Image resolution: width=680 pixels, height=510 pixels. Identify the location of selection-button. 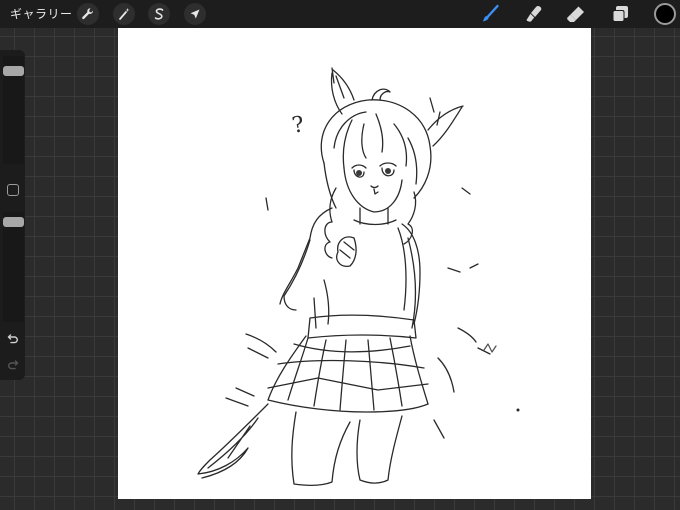
(159, 14).